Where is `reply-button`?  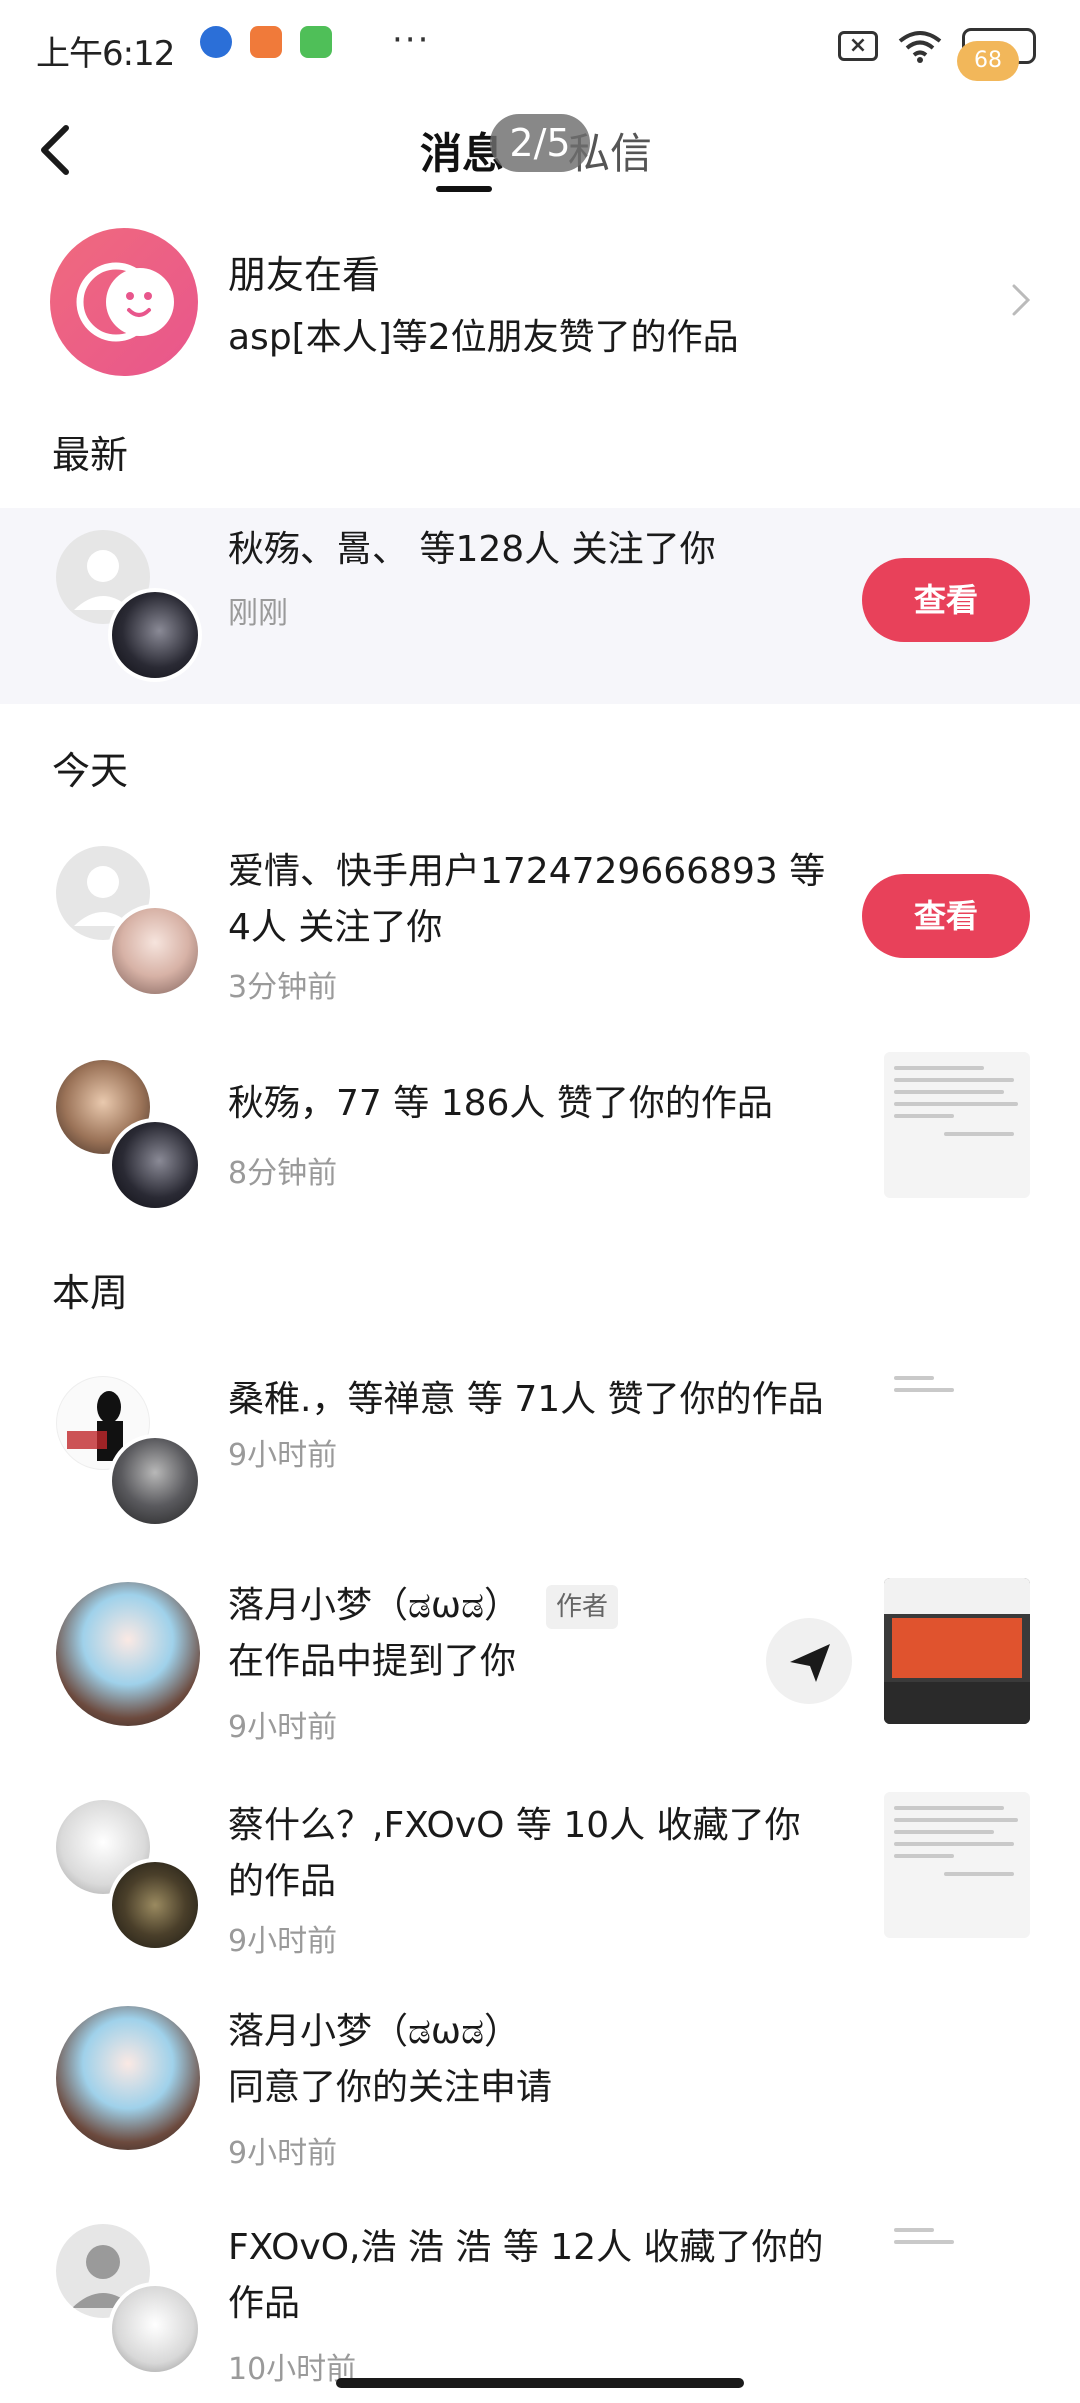
reply-button is located at coordinates (809, 1661).